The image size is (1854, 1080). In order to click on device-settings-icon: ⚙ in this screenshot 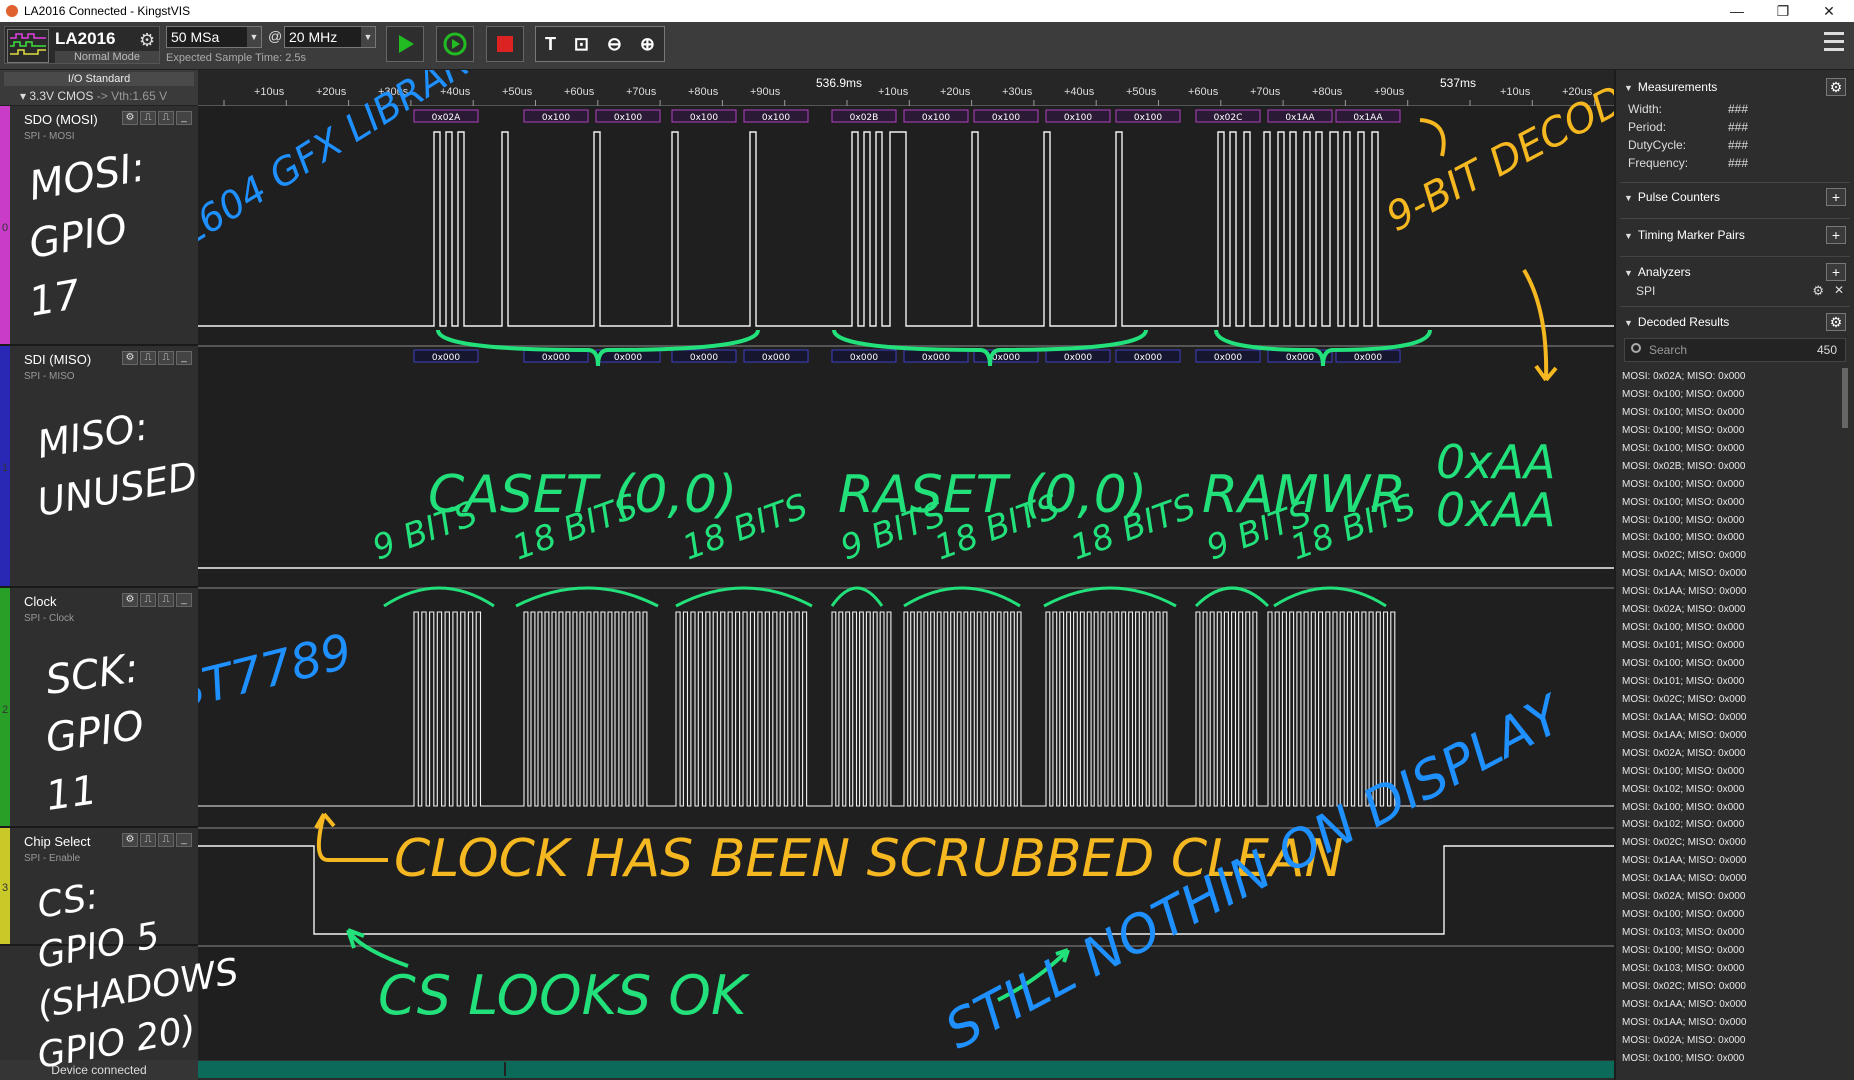, I will do `click(147, 40)`.